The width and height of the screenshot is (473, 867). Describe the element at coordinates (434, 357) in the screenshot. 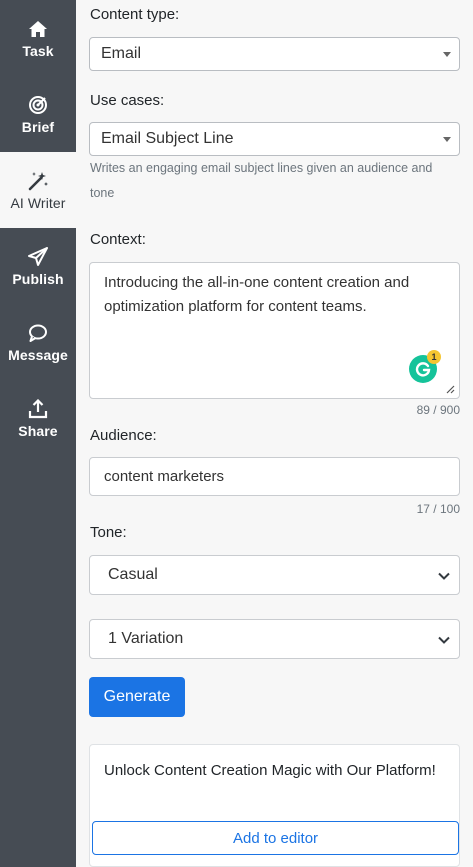

I see `grammarly-badge: 1` at that location.